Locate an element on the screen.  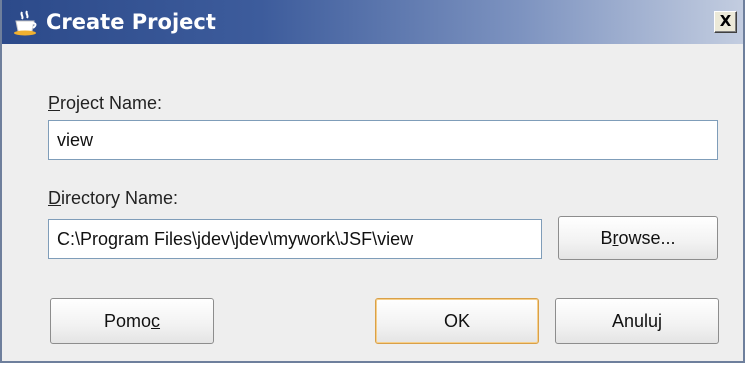
title-bar: Create Project X is located at coordinates (372, 22).